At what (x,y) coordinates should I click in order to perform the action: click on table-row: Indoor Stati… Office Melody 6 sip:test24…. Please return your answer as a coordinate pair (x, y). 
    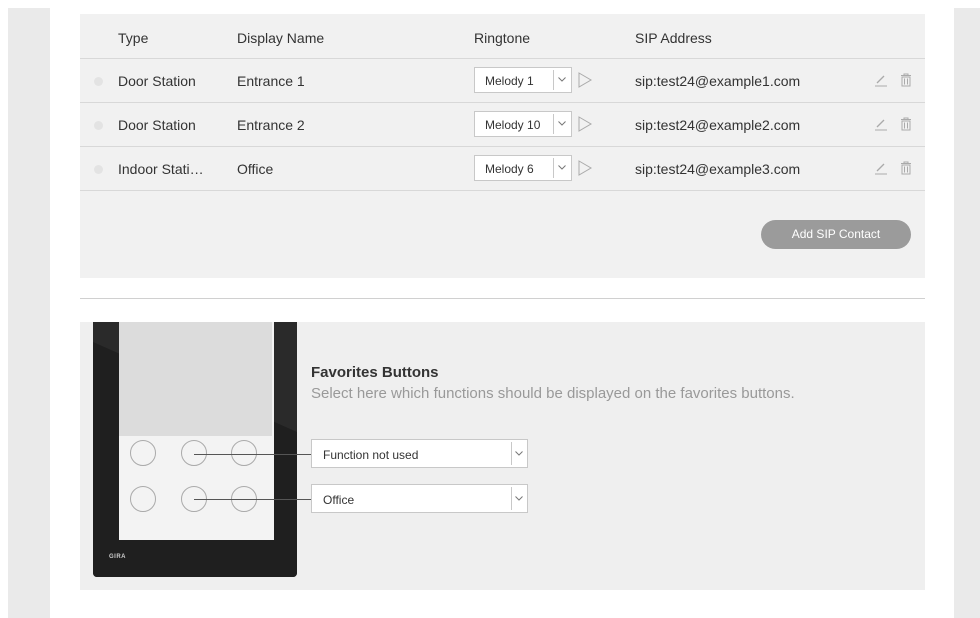
    Looking at the image, I should click on (502, 168).